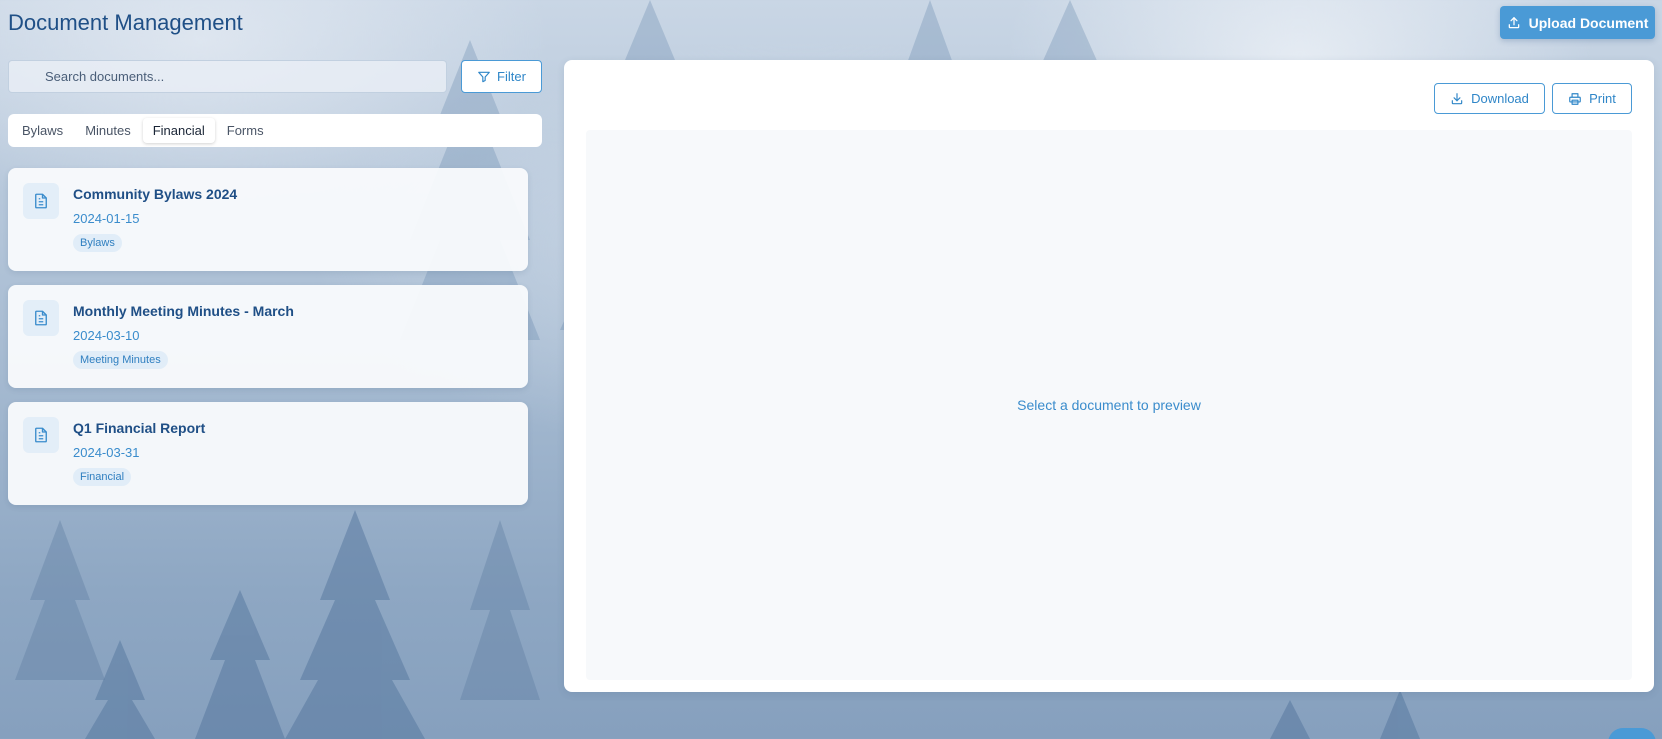 This screenshot has height=739, width=1662. Describe the element at coordinates (268, 219) in the screenshot. I see `document-card: Community Bylaws 2024 2024-01-15 Bylaws` at that location.